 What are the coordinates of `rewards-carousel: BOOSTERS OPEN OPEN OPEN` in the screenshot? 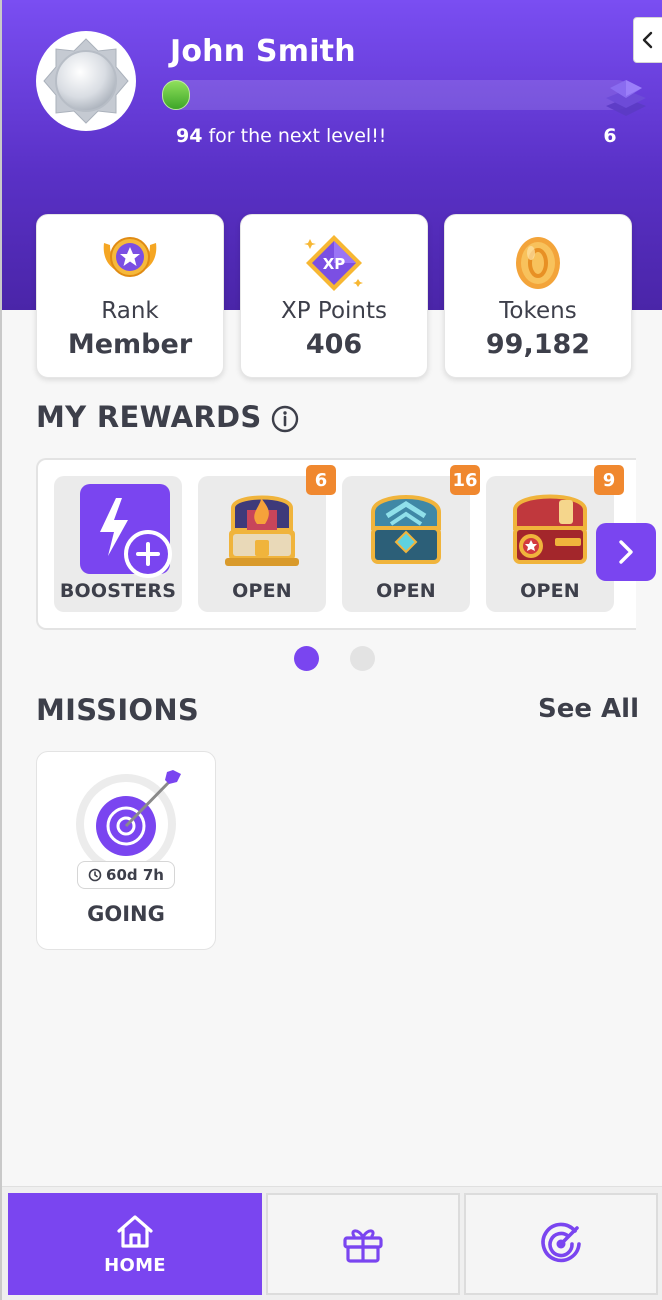 It's located at (336, 544).